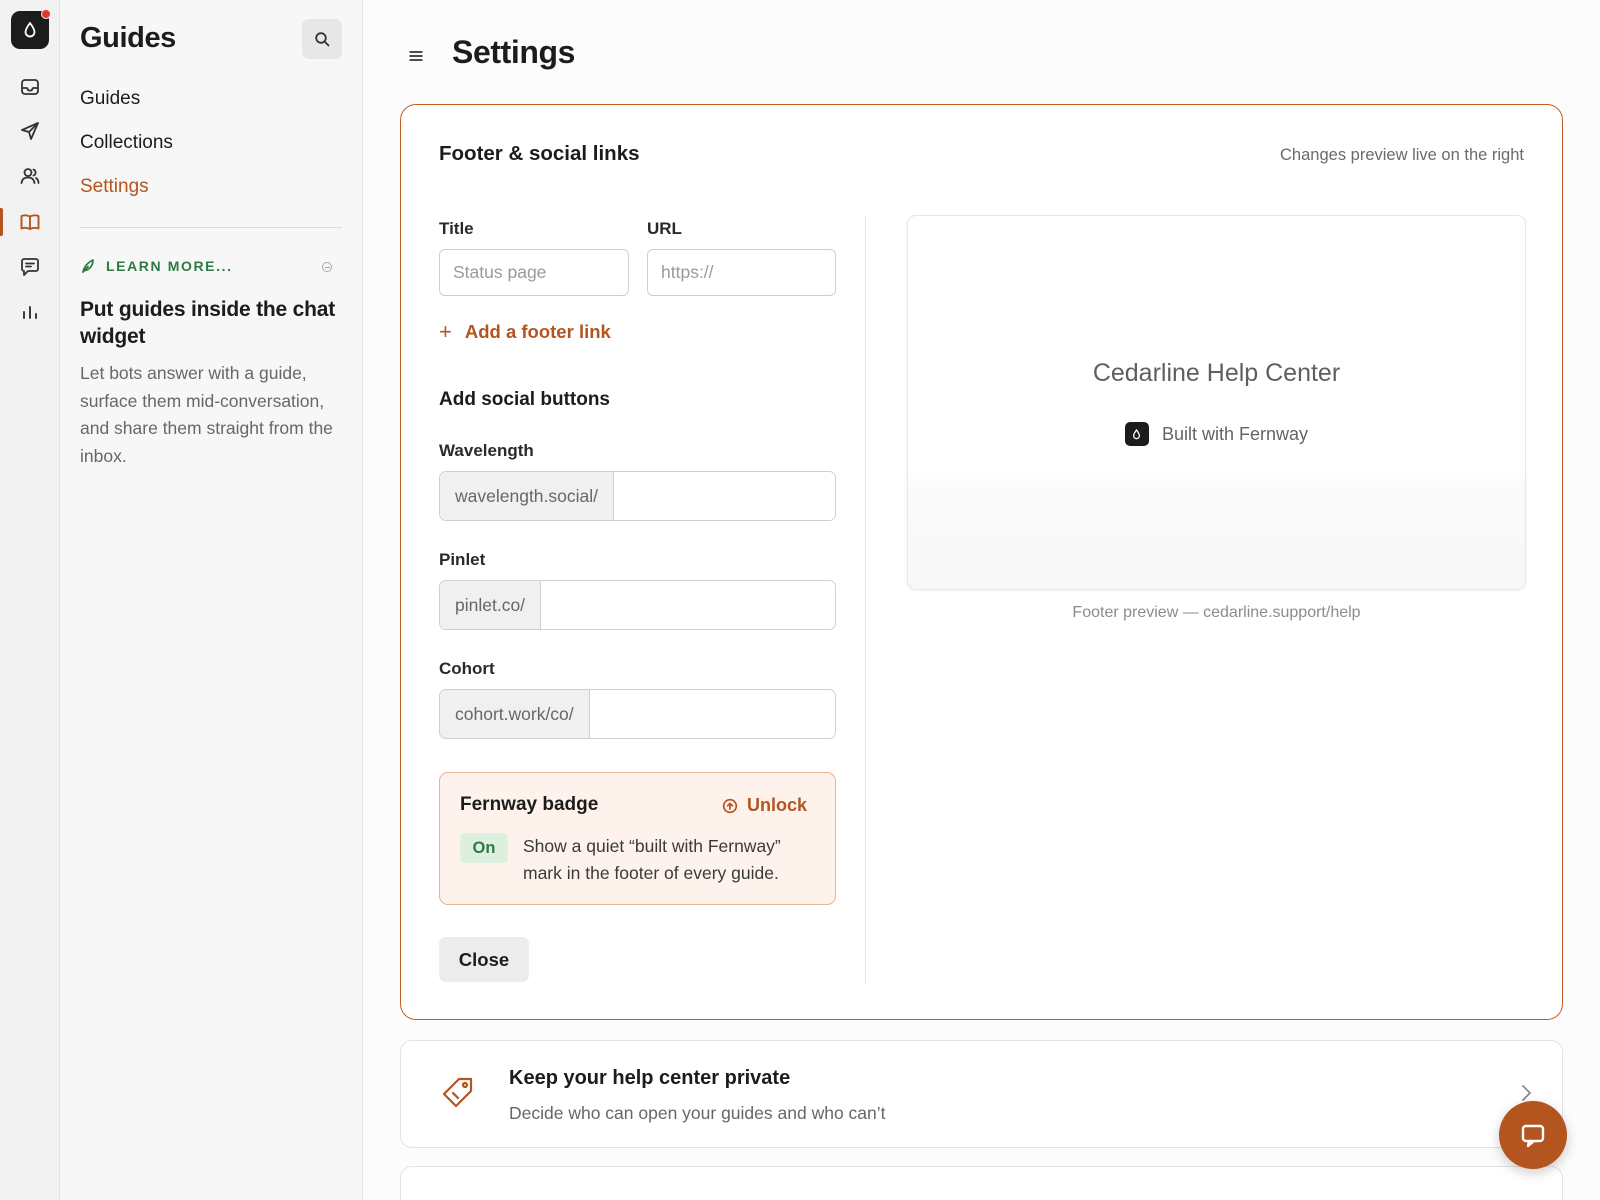 The width and height of the screenshot is (1600, 1200). What do you see at coordinates (484, 959) in the screenshot?
I see `close-button: Close` at bounding box center [484, 959].